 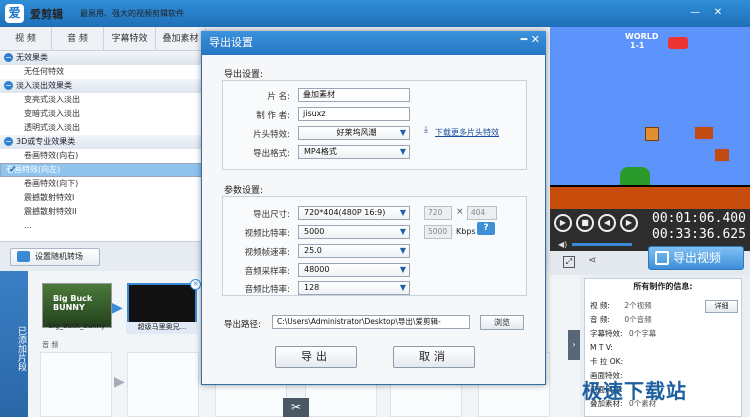 I want to click on app-name: 爱剪辑, so click(x=46, y=14).